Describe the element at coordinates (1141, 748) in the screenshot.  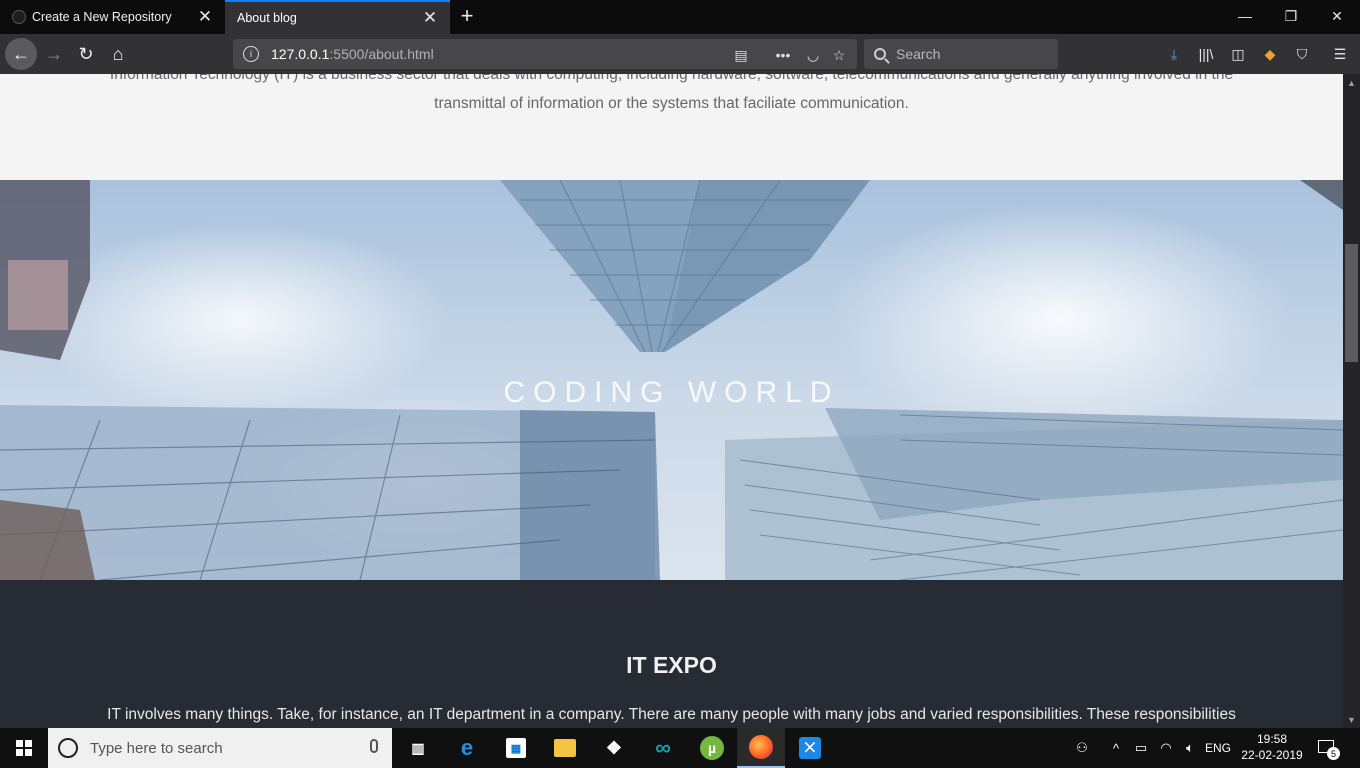
I see `battery-icon: ▭` at that location.